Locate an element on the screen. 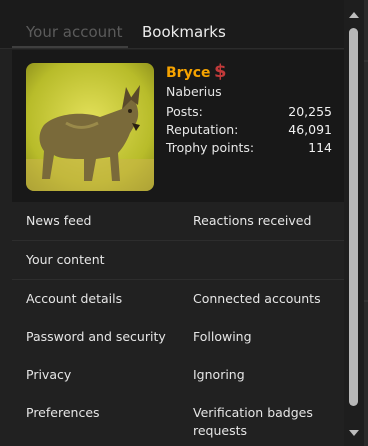 Image resolution: width=368 pixels, height=446 pixels. stat-label: Reputation: is located at coordinates (202, 129).